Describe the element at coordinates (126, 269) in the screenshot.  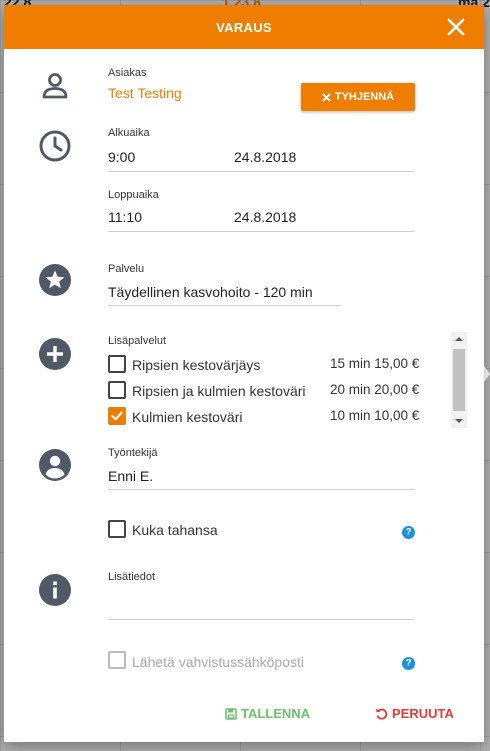
I see `service-label: Palvelu` at that location.